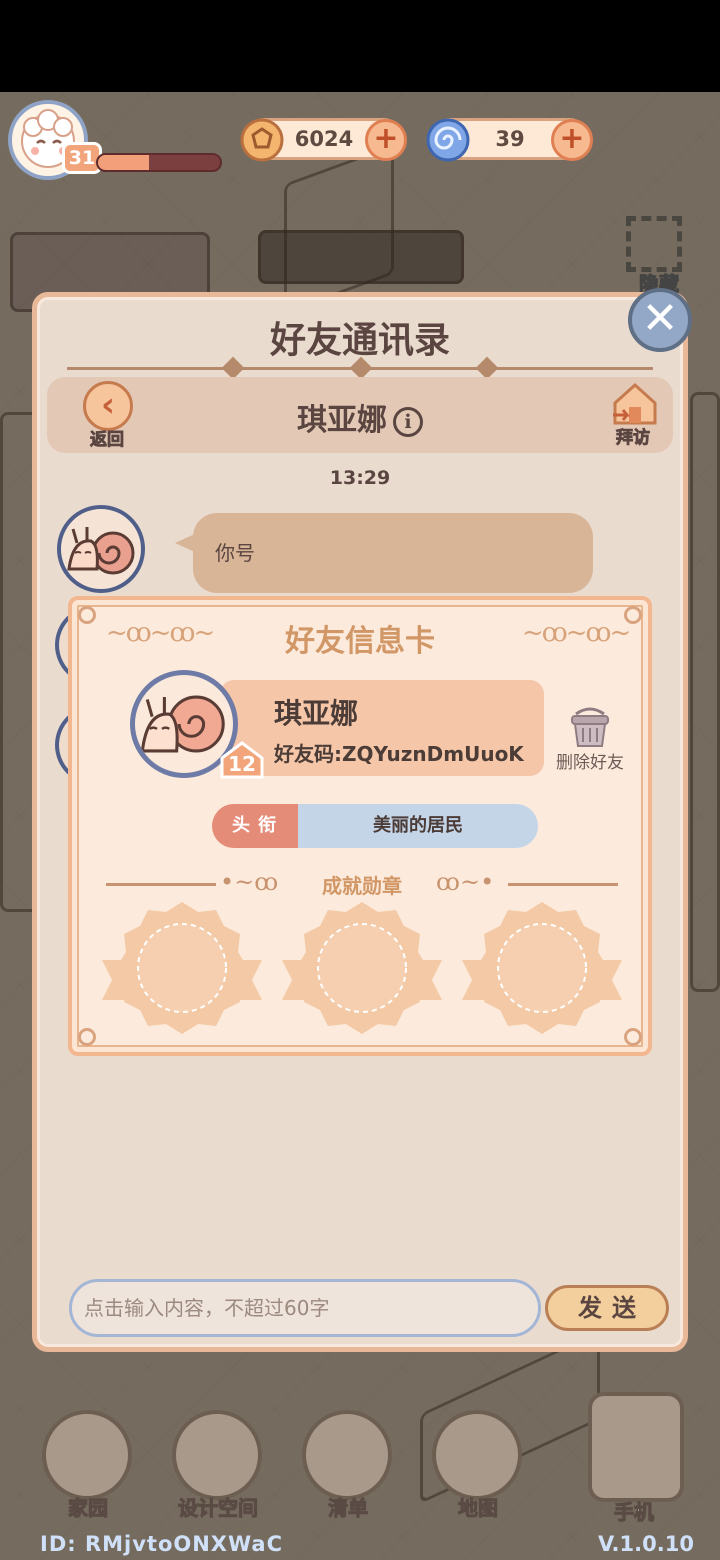 This screenshot has width=720, height=1560. What do you see at coordinates (636, 1447) in the screenshot?
I see `phone-icon` at bounding box center [636, 1447].